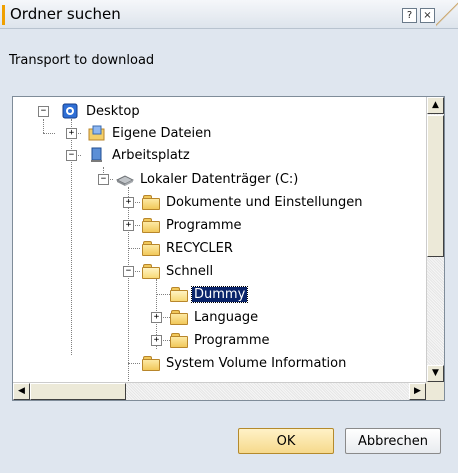 The width and height of the screenshot is (458, 473). What do you see at coordinates (190, 271) in the screenshot?
I see `tree-item-label: Schnell` at bounding box center [190, 271].